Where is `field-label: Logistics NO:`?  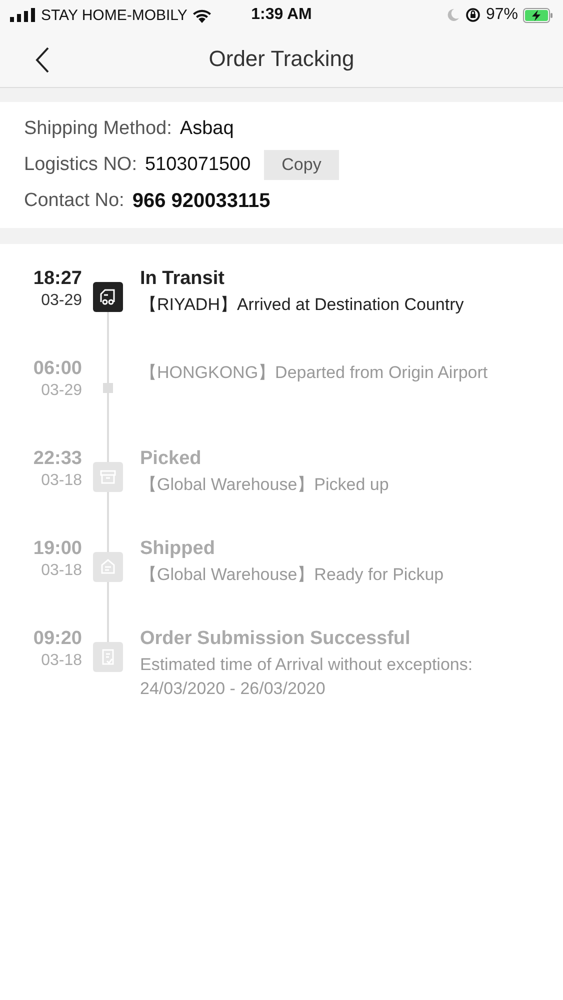 field-label: Logistics NO: is located at coordinates (80, 165).